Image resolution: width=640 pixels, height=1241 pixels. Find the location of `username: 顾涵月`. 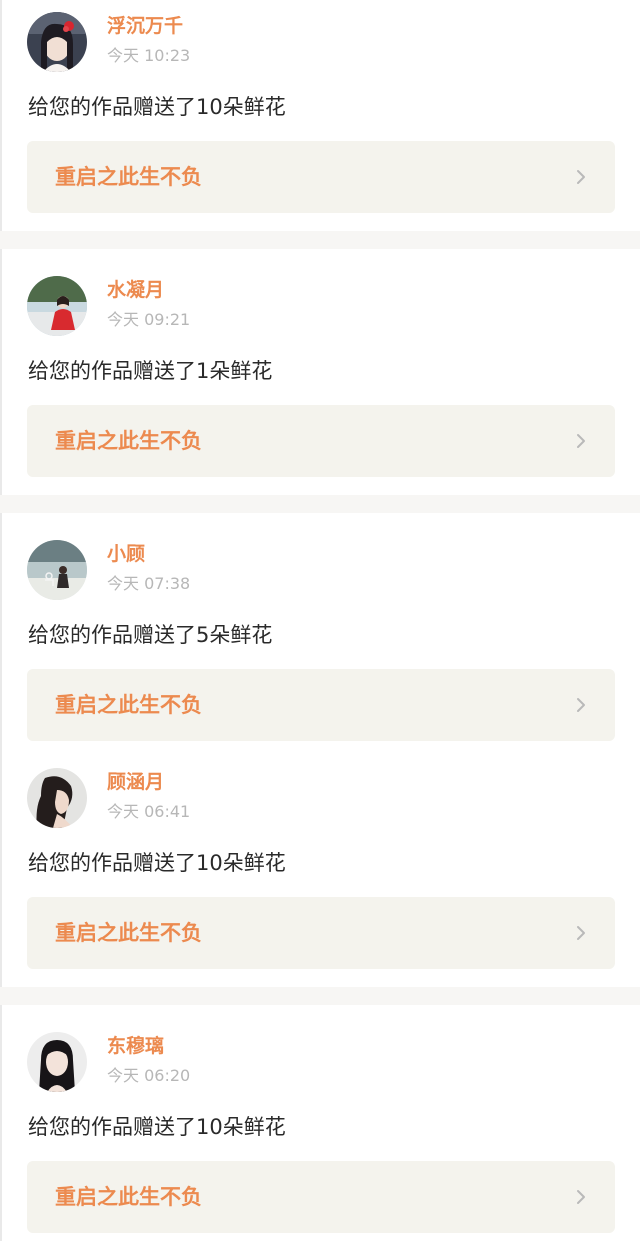

username: 顾涵月 is located at coordinates (135, 782).